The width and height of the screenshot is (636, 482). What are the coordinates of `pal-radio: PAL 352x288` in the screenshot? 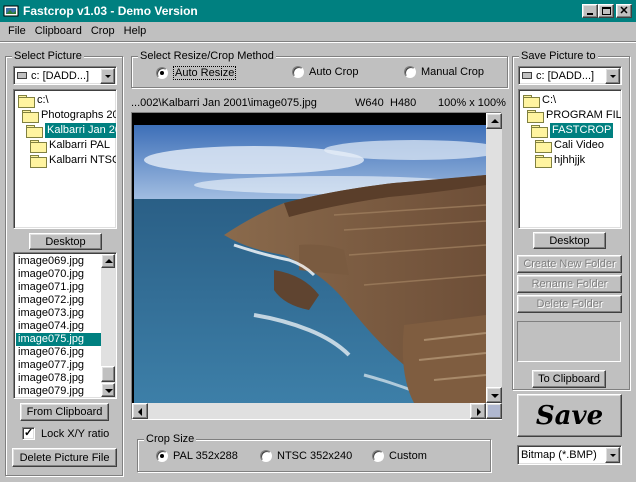 It's located at (197, 456).